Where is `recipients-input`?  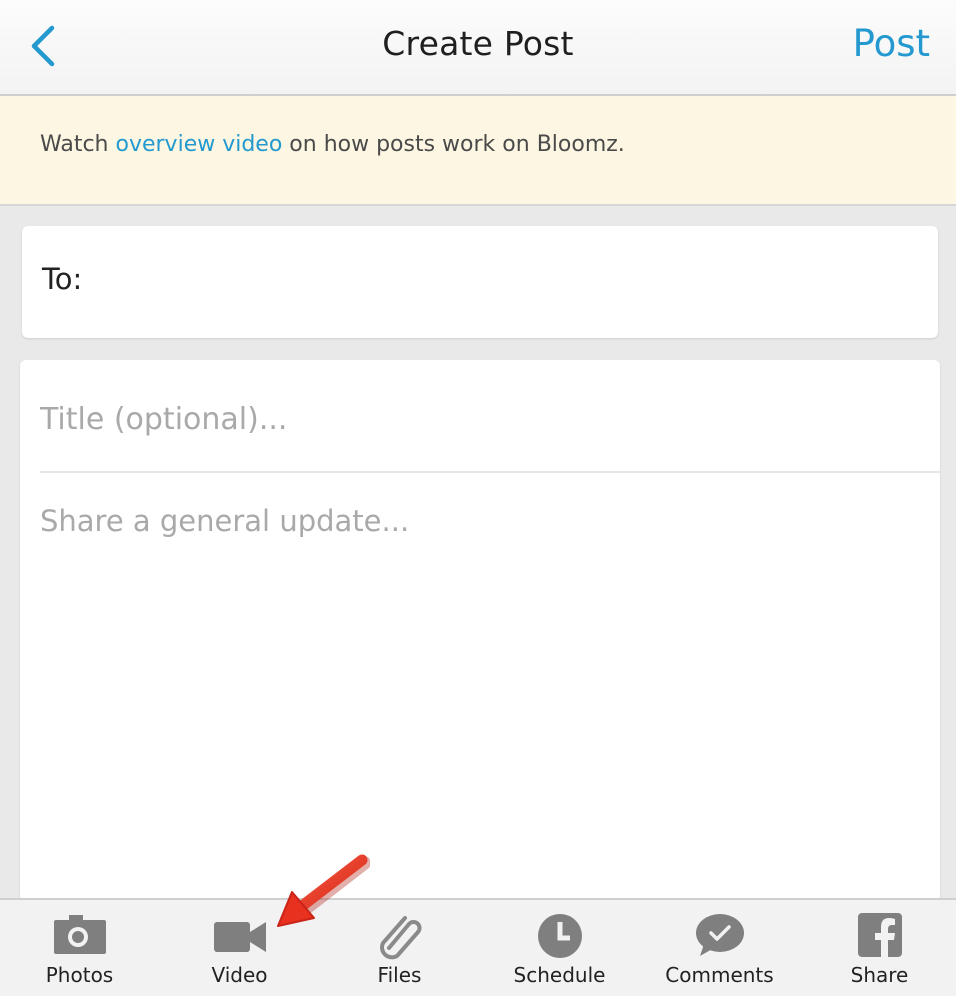 recipients-input is located at coordinates (514, 281).